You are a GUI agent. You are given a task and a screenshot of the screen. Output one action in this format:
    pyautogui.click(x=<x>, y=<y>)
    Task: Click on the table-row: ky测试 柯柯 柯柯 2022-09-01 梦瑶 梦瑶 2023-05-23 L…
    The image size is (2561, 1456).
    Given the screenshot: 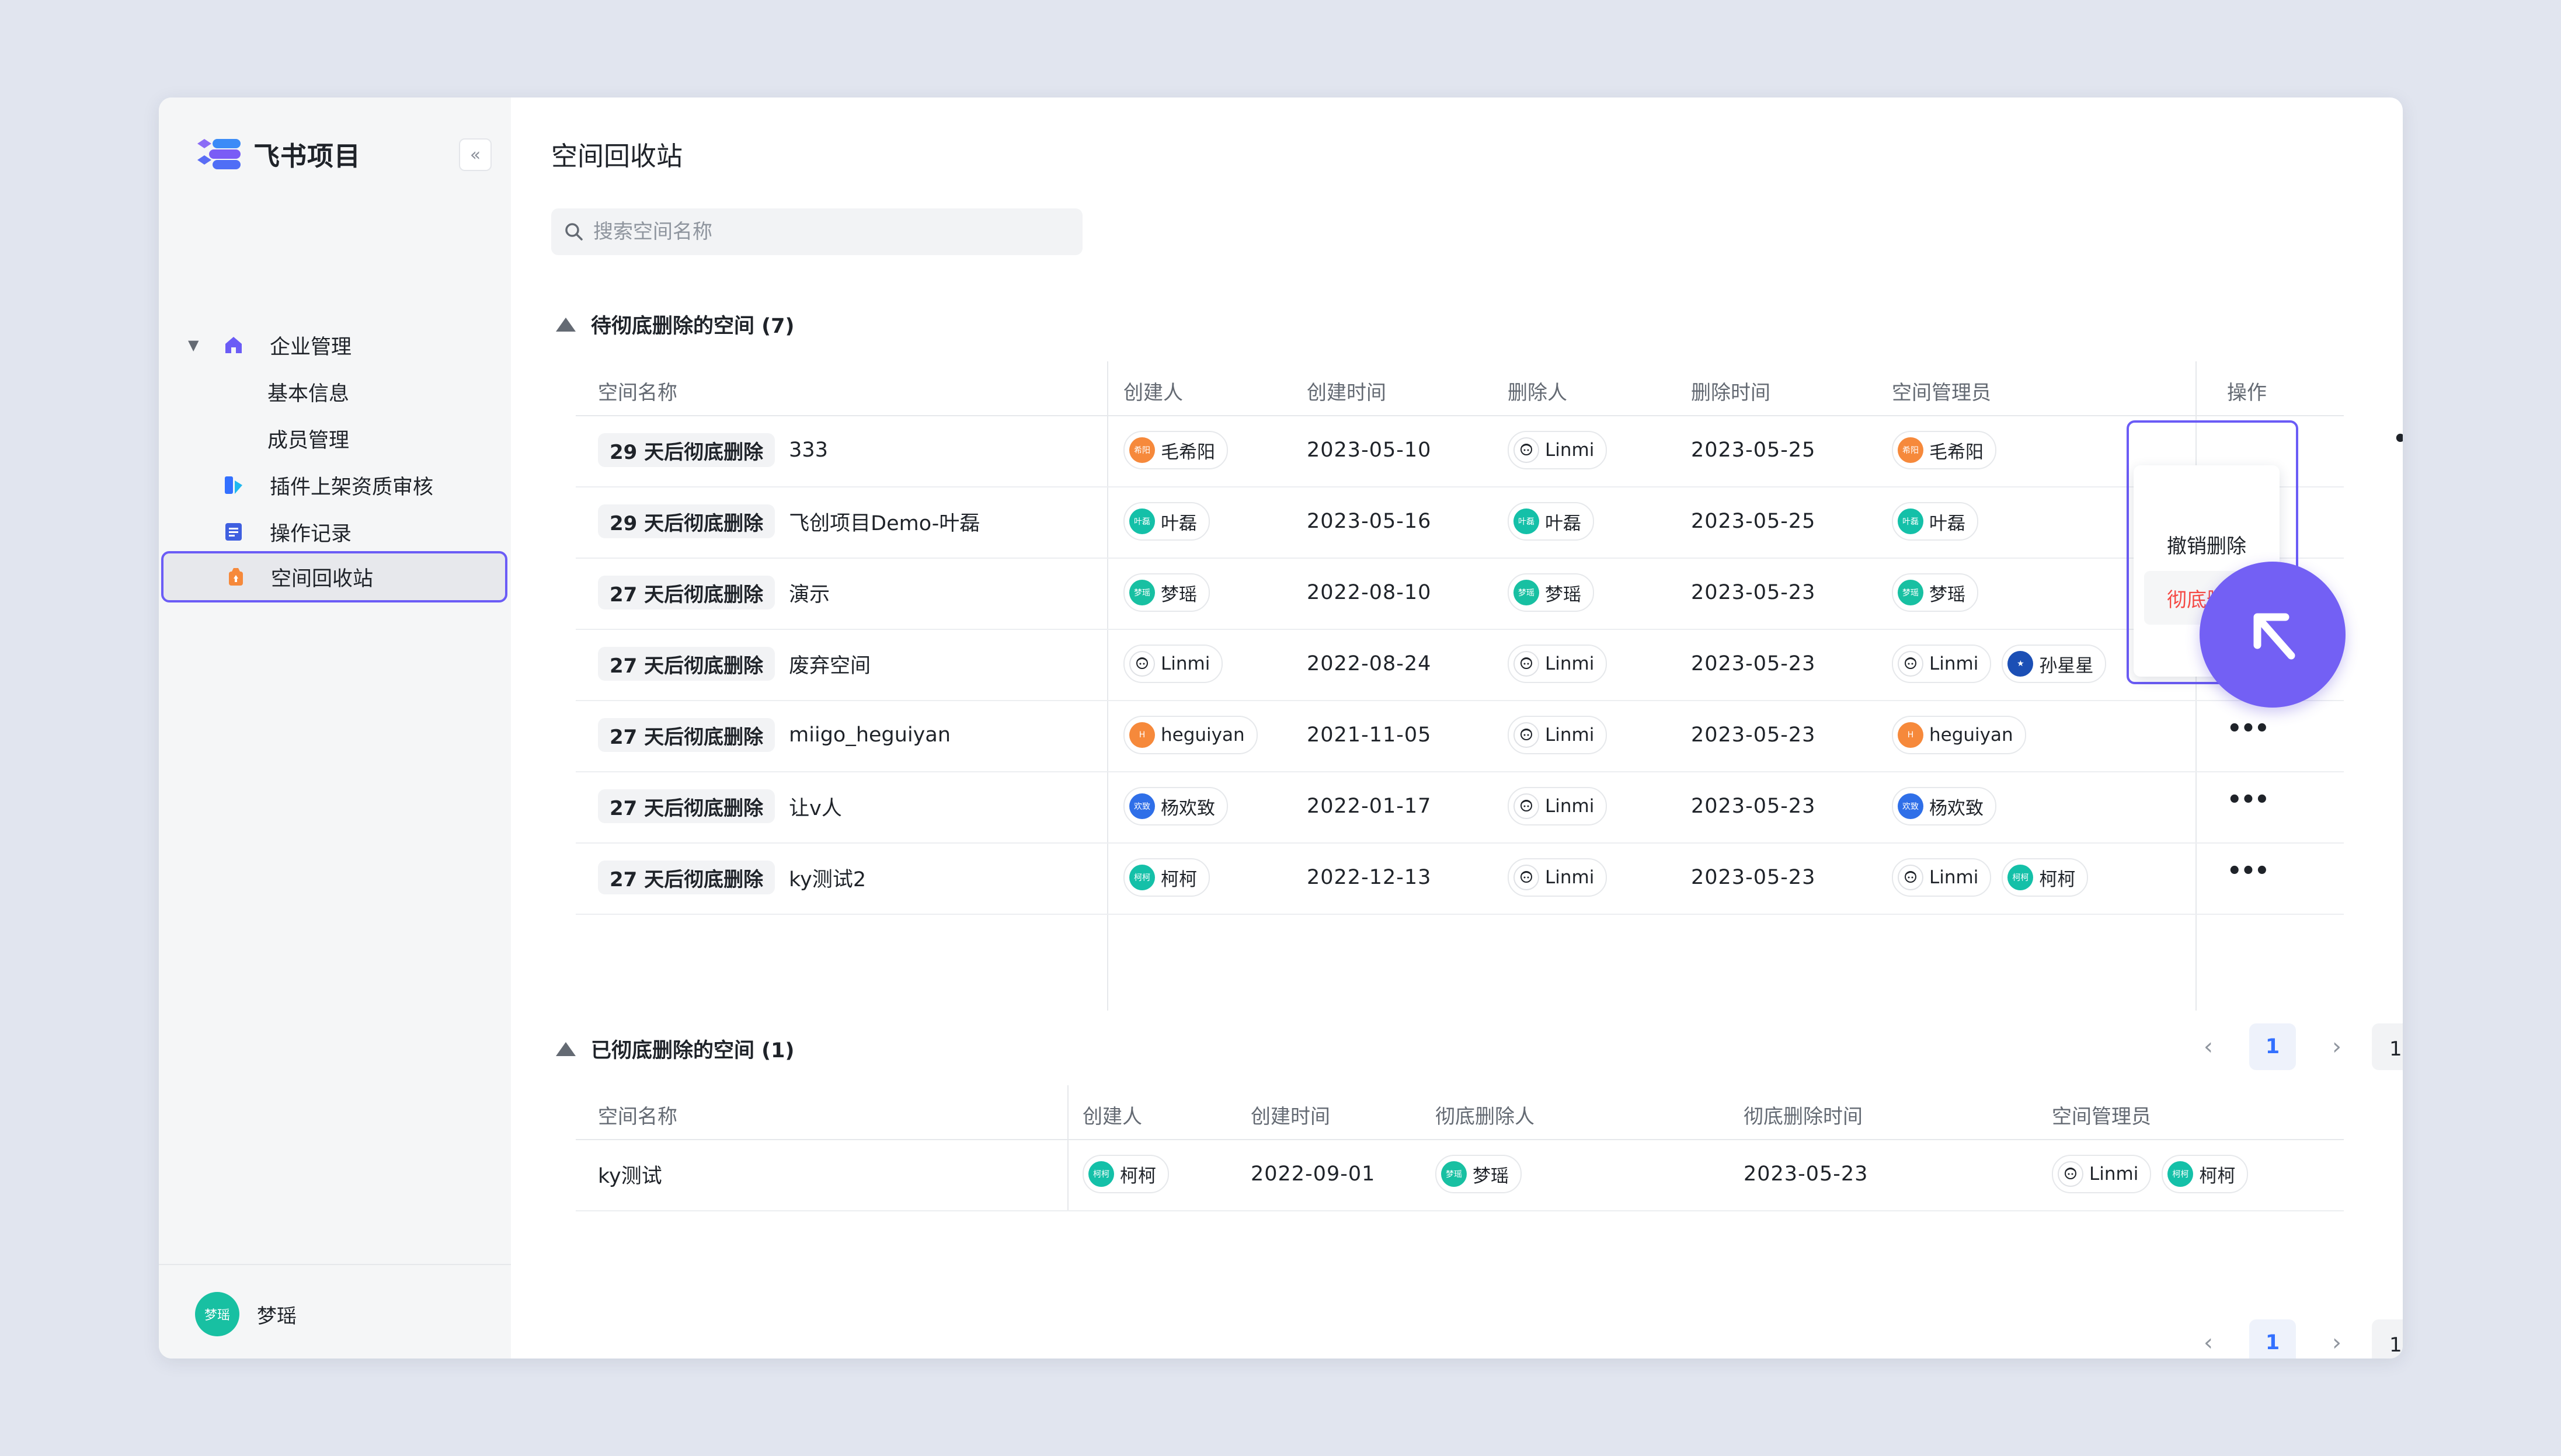 What is the action you would take?
    pyautogui.click(x=1460, y=1175)
    